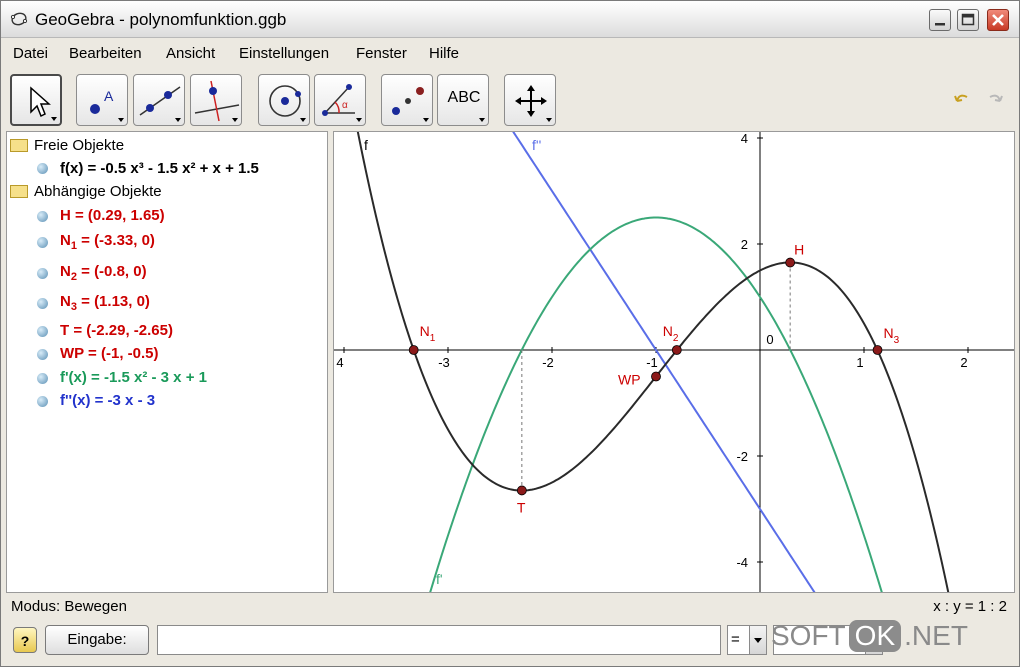  What do you see at coordinates (536, 145) in the screenshot?
I see `f2-curve-label: f''` at bounding box center [536, 145].